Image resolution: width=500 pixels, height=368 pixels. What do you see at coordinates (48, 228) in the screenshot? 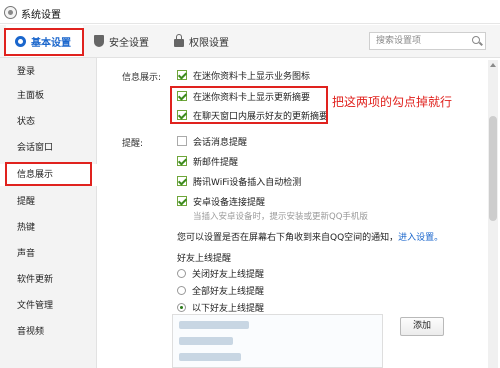
I see `sidebar-item-hotkey: 热键` at bounding box center [48, 228].